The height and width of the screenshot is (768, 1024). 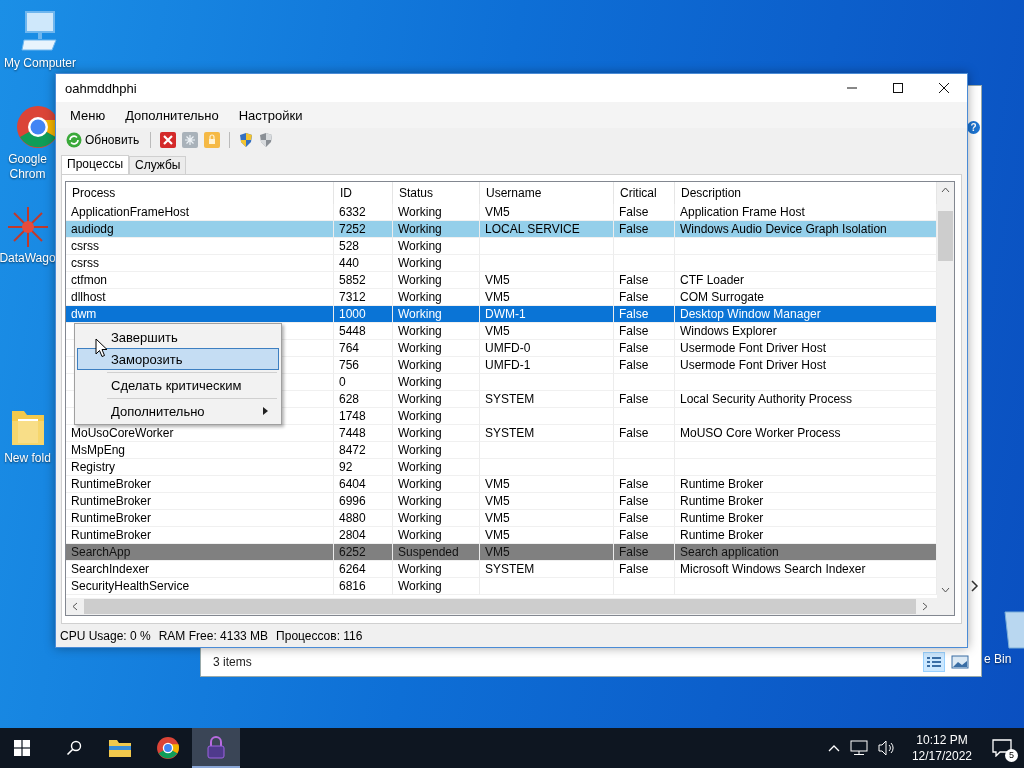 What do you see at coordinates (501, 450) in the screenshot?
I see `table-row: MsMpEng 8472 Working` at bounding box center [501, 450].